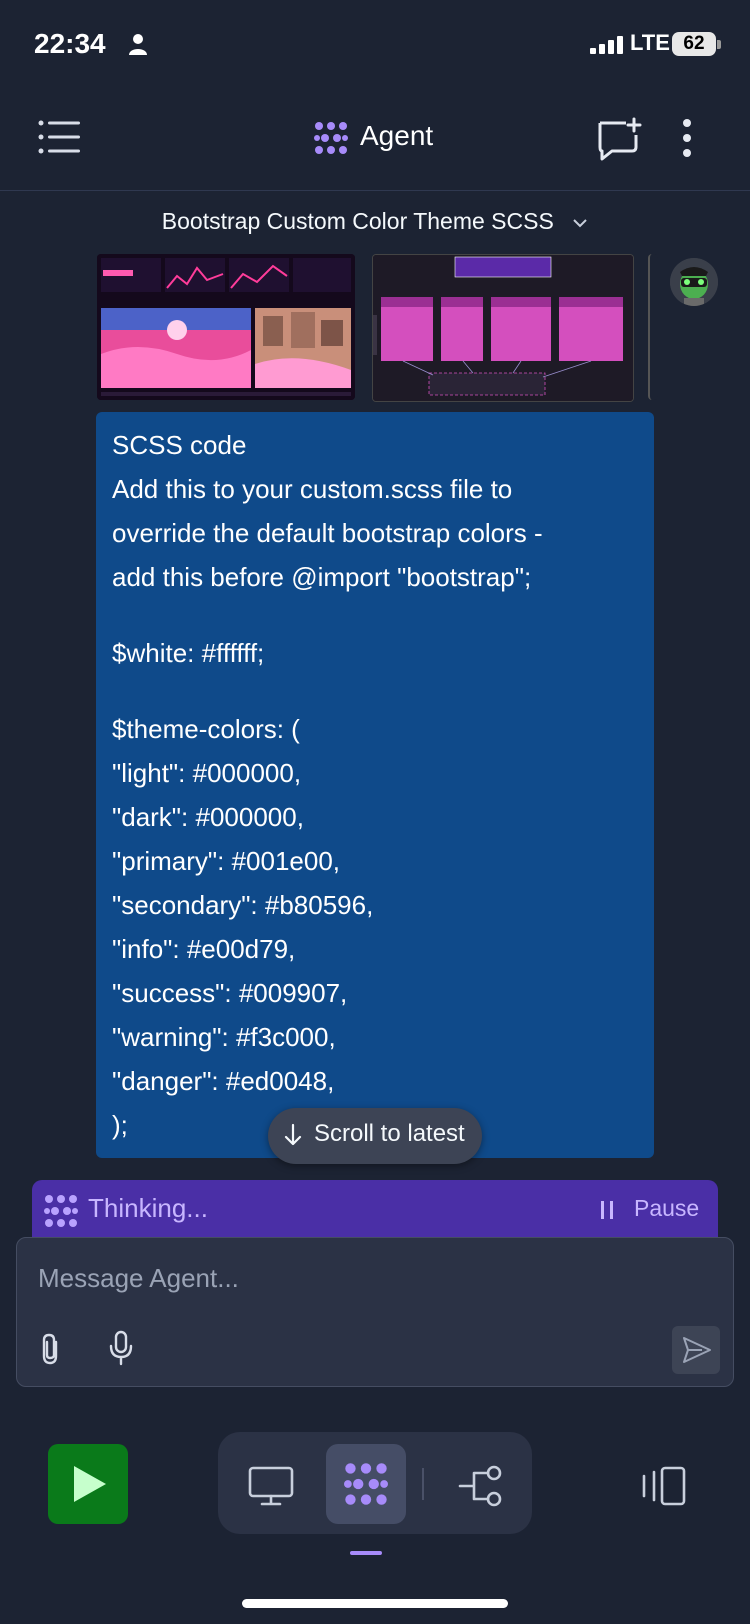 The height and width of the screenshot is (1624, 750). Describe the element at coordinates (322, 577) in the screenshot. I see `message-line: add this before @import "bootstrap";` at that location.